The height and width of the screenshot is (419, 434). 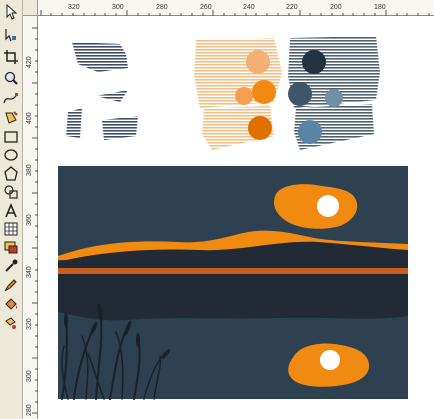 I want to click on color-swatch-composition, so click(x=287, y=93).